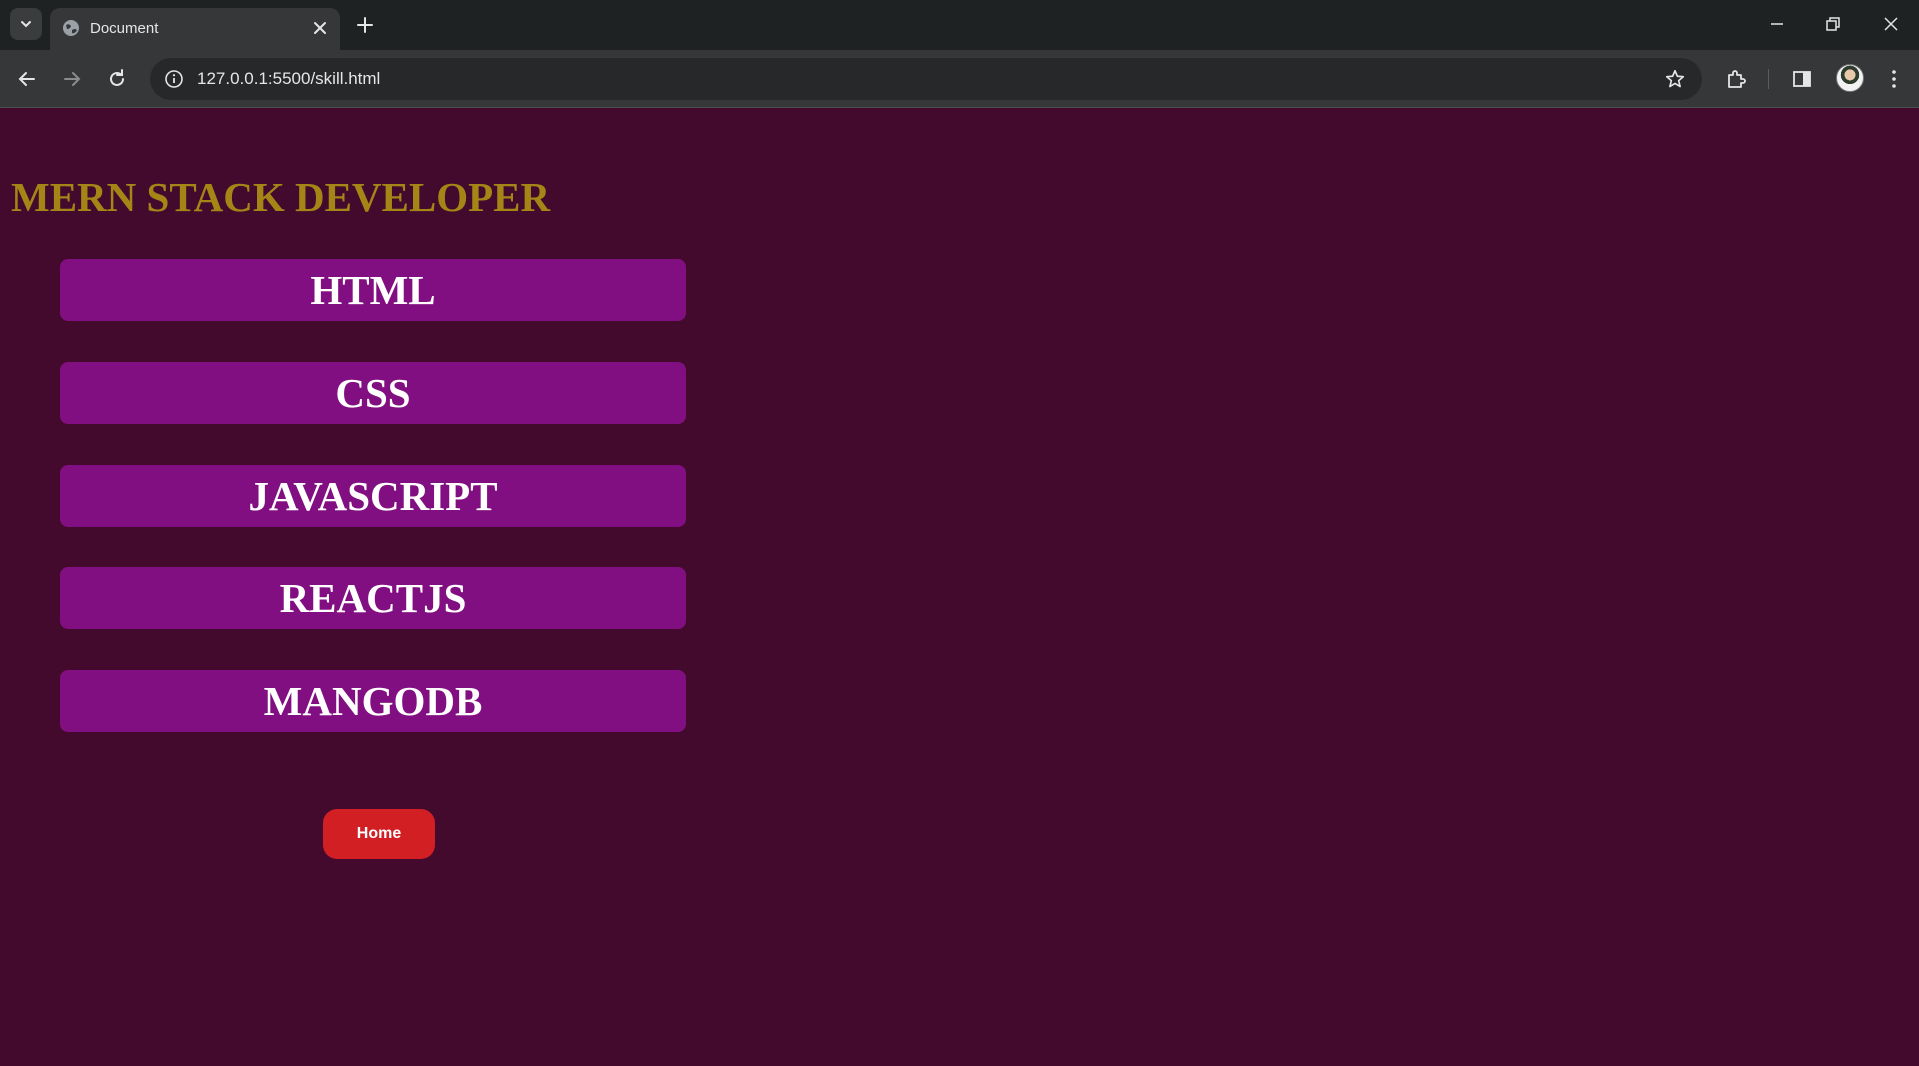 This screenshot has width=1919, height=1066. Describe the element at coordinates (1891, 24) in the screenshot. I see `close-window-icon` at that location.